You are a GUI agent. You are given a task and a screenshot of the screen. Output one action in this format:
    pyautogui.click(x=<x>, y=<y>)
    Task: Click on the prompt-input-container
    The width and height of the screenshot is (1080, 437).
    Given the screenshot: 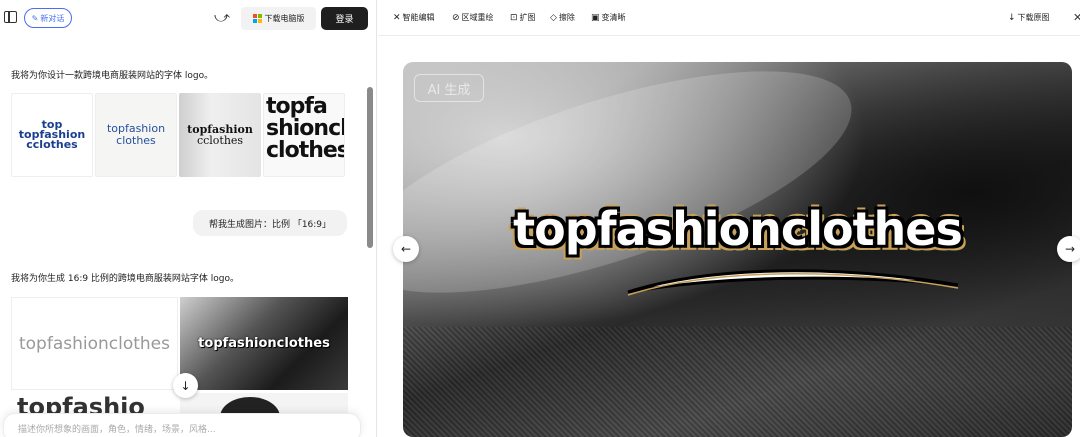 What is the action you would take?
    pyautogui.click(x=182, y=425)
    